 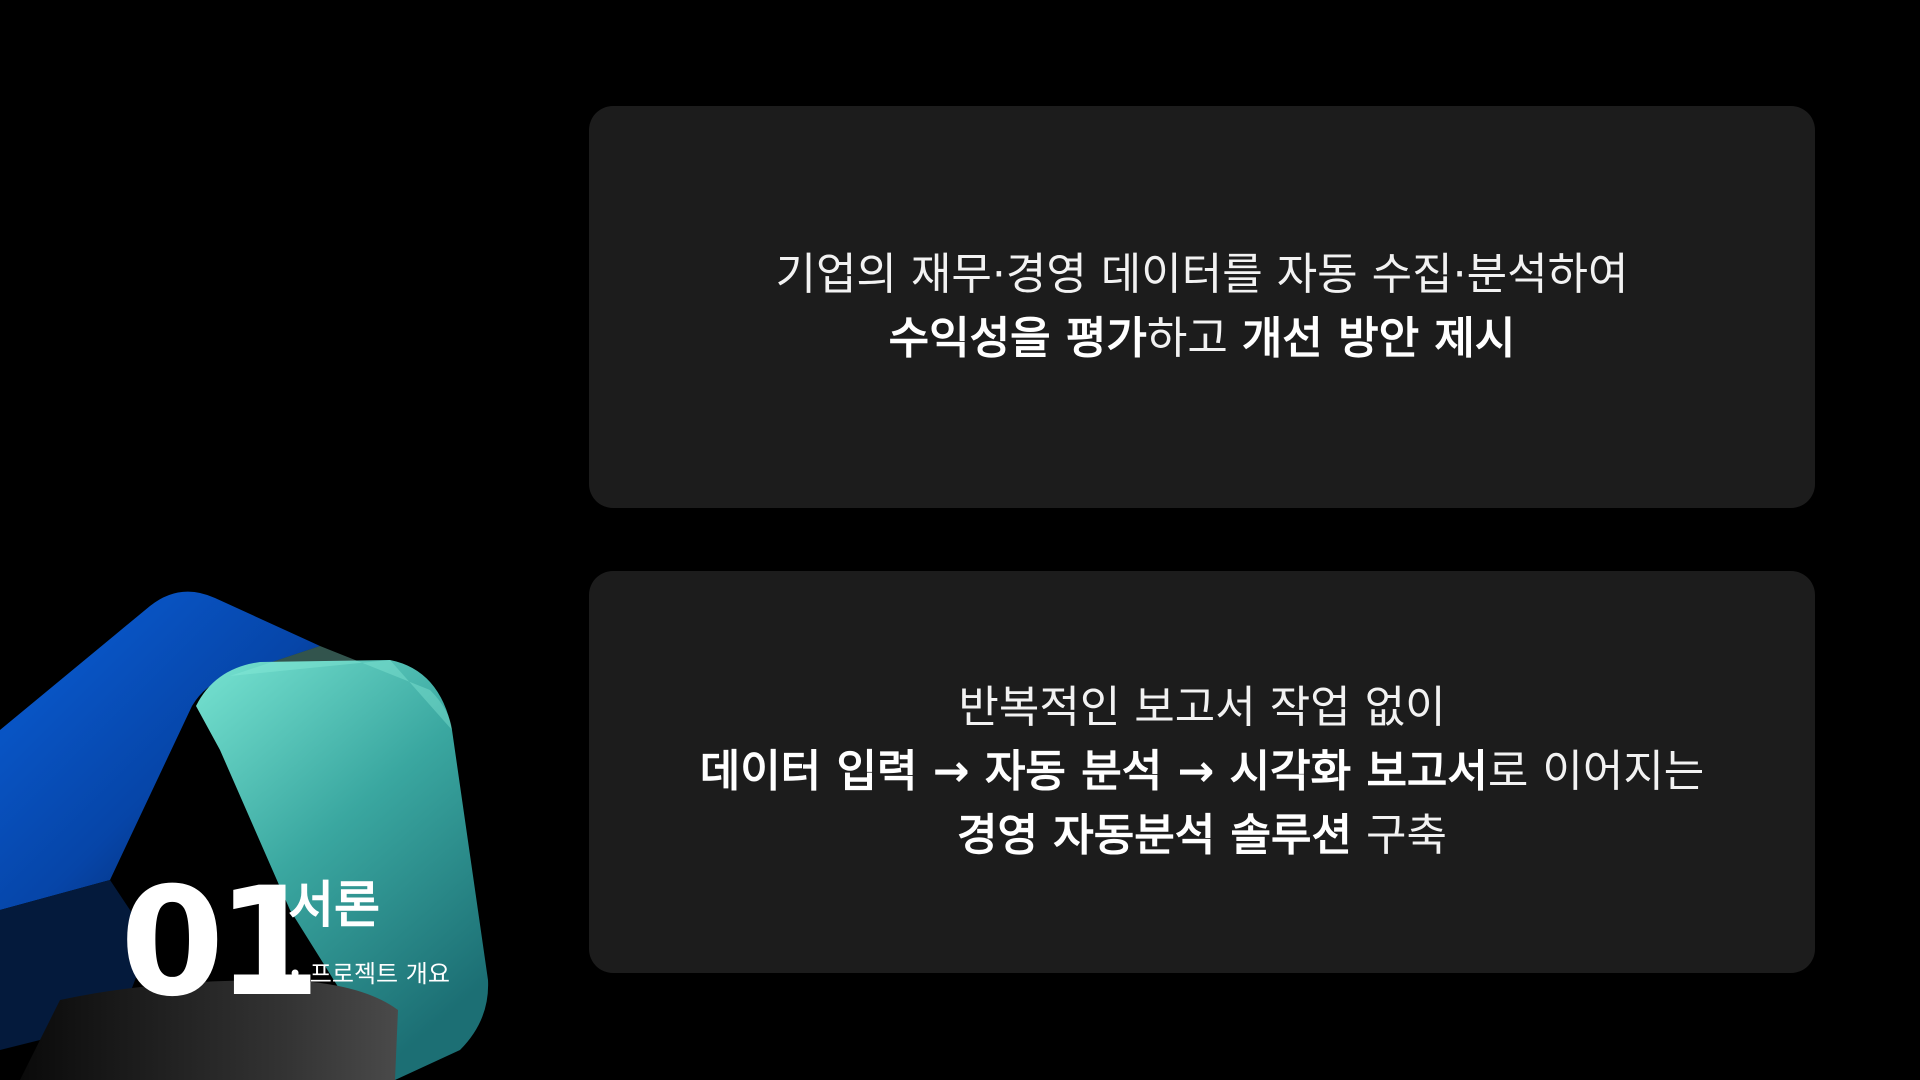 I want to click on card2-line3: 경영 자동분석 솔루션 구축, so click(x=1202, y=836).